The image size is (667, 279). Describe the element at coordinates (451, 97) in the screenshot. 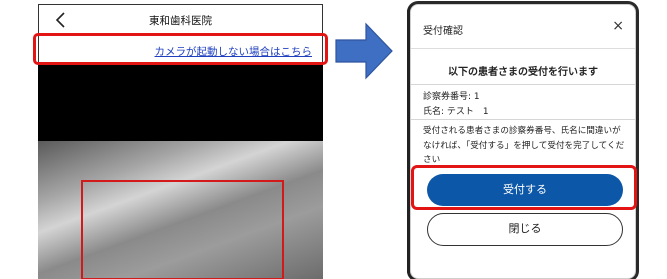

I see `card-number: 診察券番号: 1` at that location.